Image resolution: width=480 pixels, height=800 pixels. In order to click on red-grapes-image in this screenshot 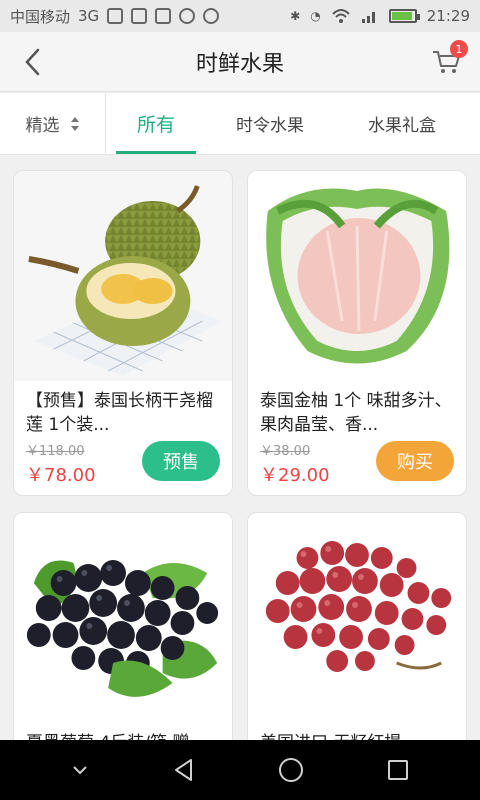, I will do `click(357, 618)`.